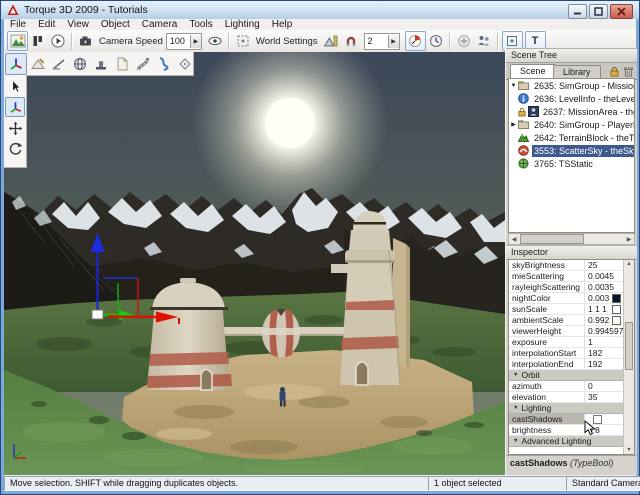  Describe the element at coordinates (629, 239) in the screenshot. I see `scroll-right-icon: ▶` at that location.